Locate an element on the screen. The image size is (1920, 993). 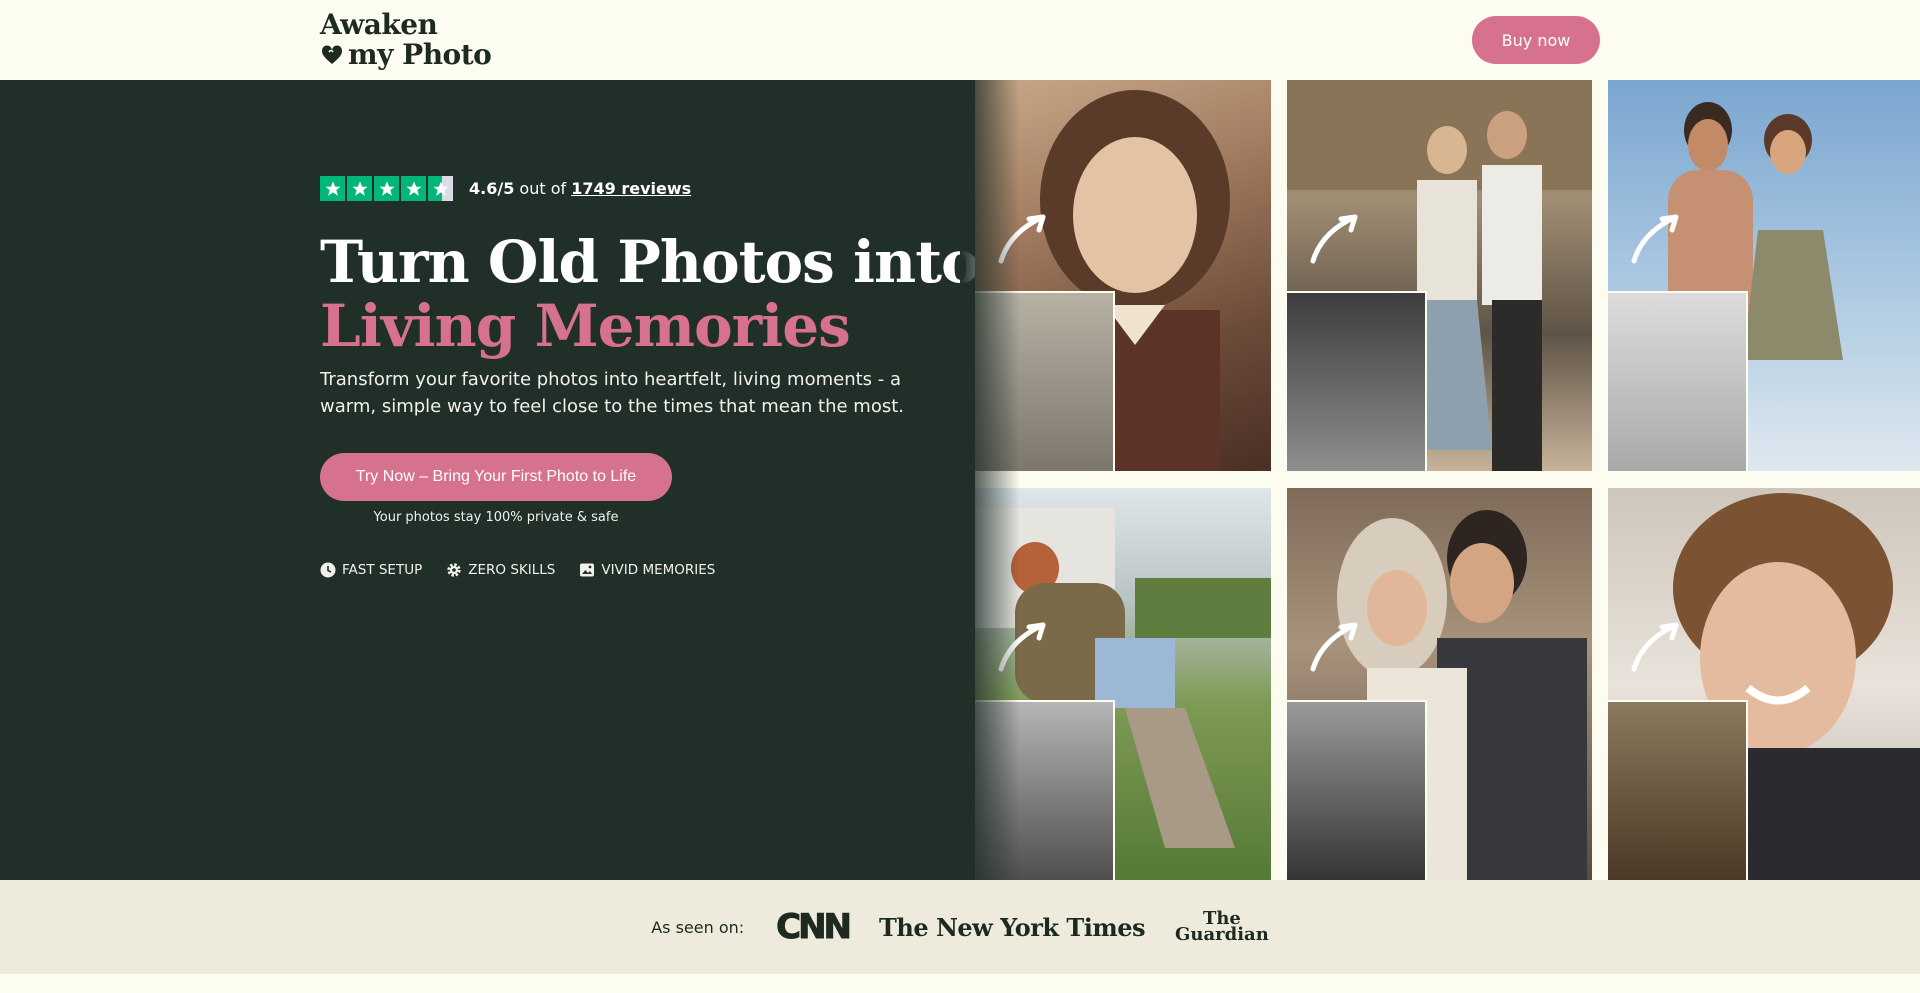
clock-icon is located at coordinates (328, 570).